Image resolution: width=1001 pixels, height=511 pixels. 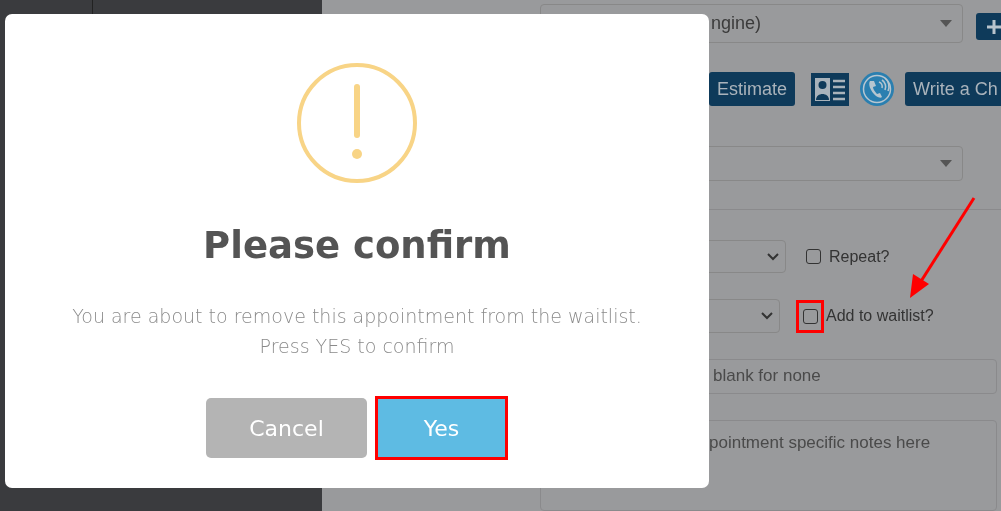 I want to click on select-value: ngine), so click(x=736, y=23).